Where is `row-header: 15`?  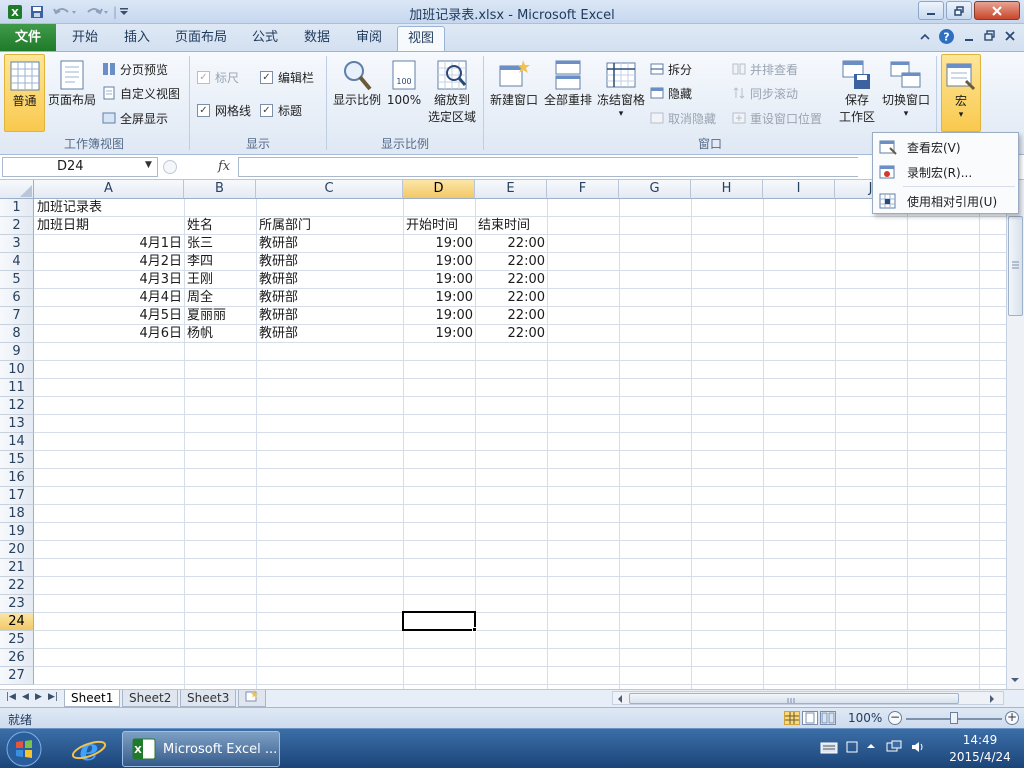
row-header: 15 is located at coordinates (17, 460).